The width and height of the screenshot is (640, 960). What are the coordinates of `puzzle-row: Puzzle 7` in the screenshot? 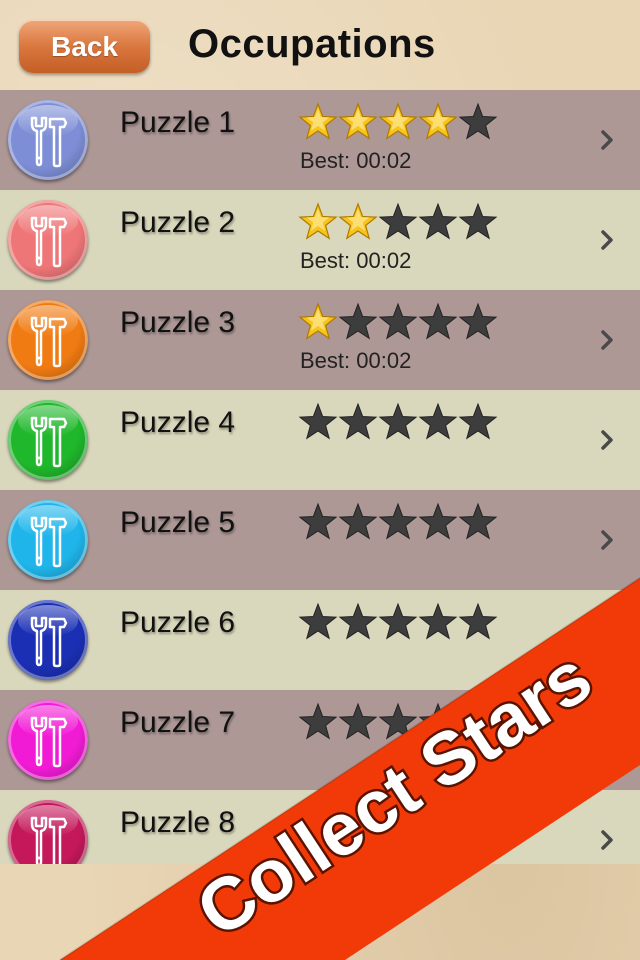 It's located at (320, 740).